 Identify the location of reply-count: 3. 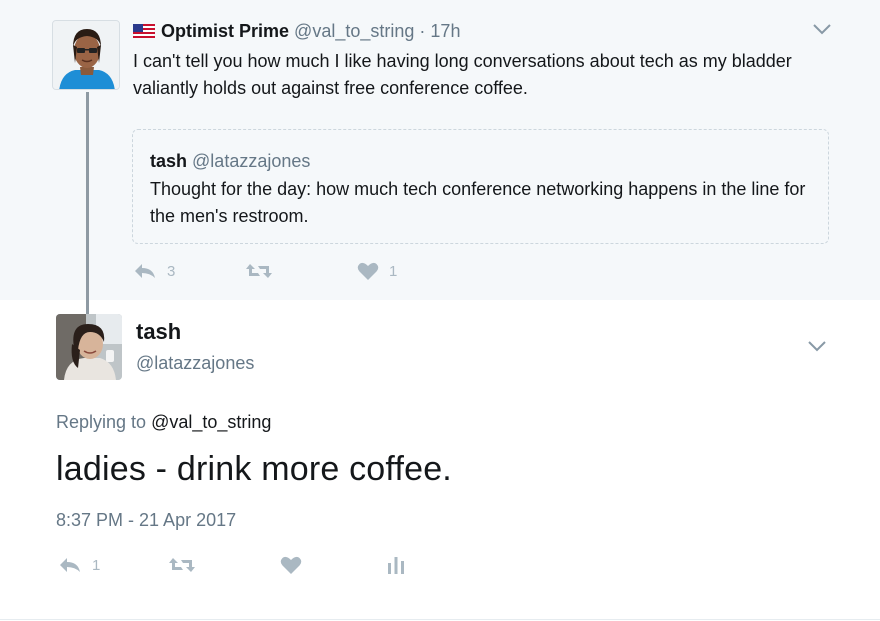
(171, 271).